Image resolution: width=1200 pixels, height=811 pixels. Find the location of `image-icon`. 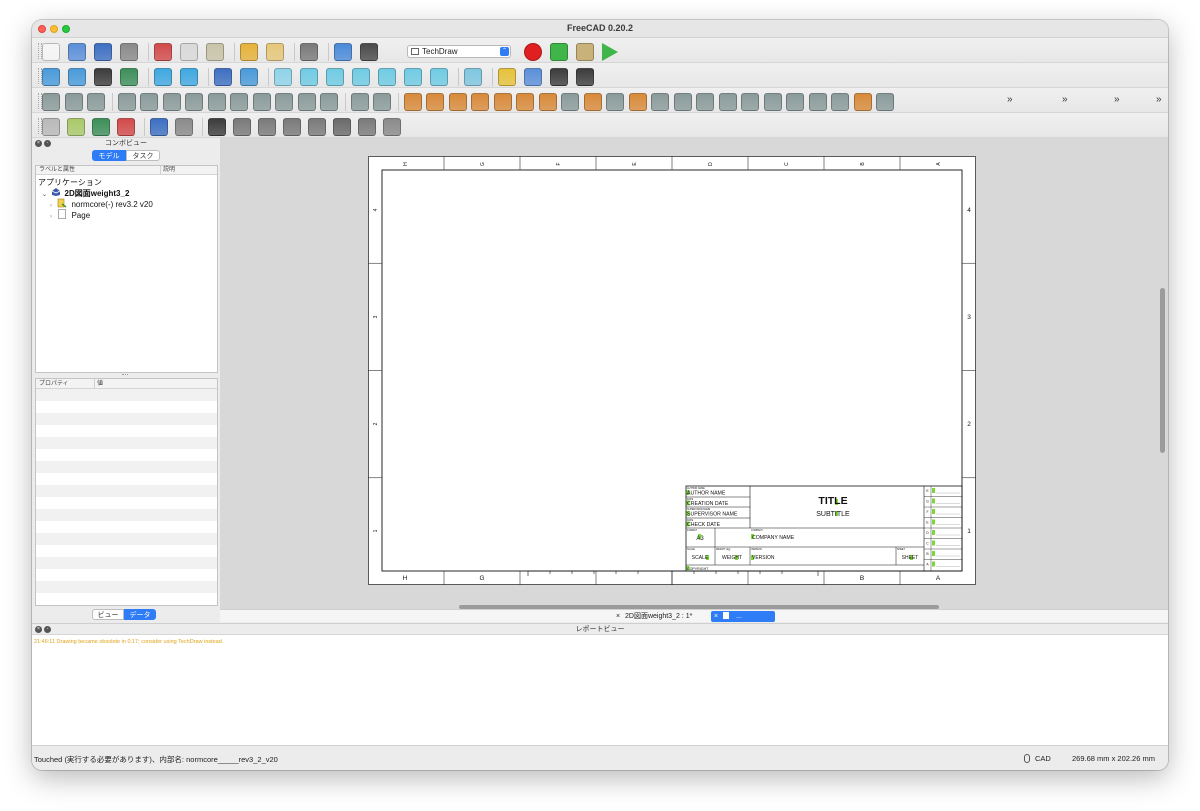

image-icon is located at coordinates (101, 127).